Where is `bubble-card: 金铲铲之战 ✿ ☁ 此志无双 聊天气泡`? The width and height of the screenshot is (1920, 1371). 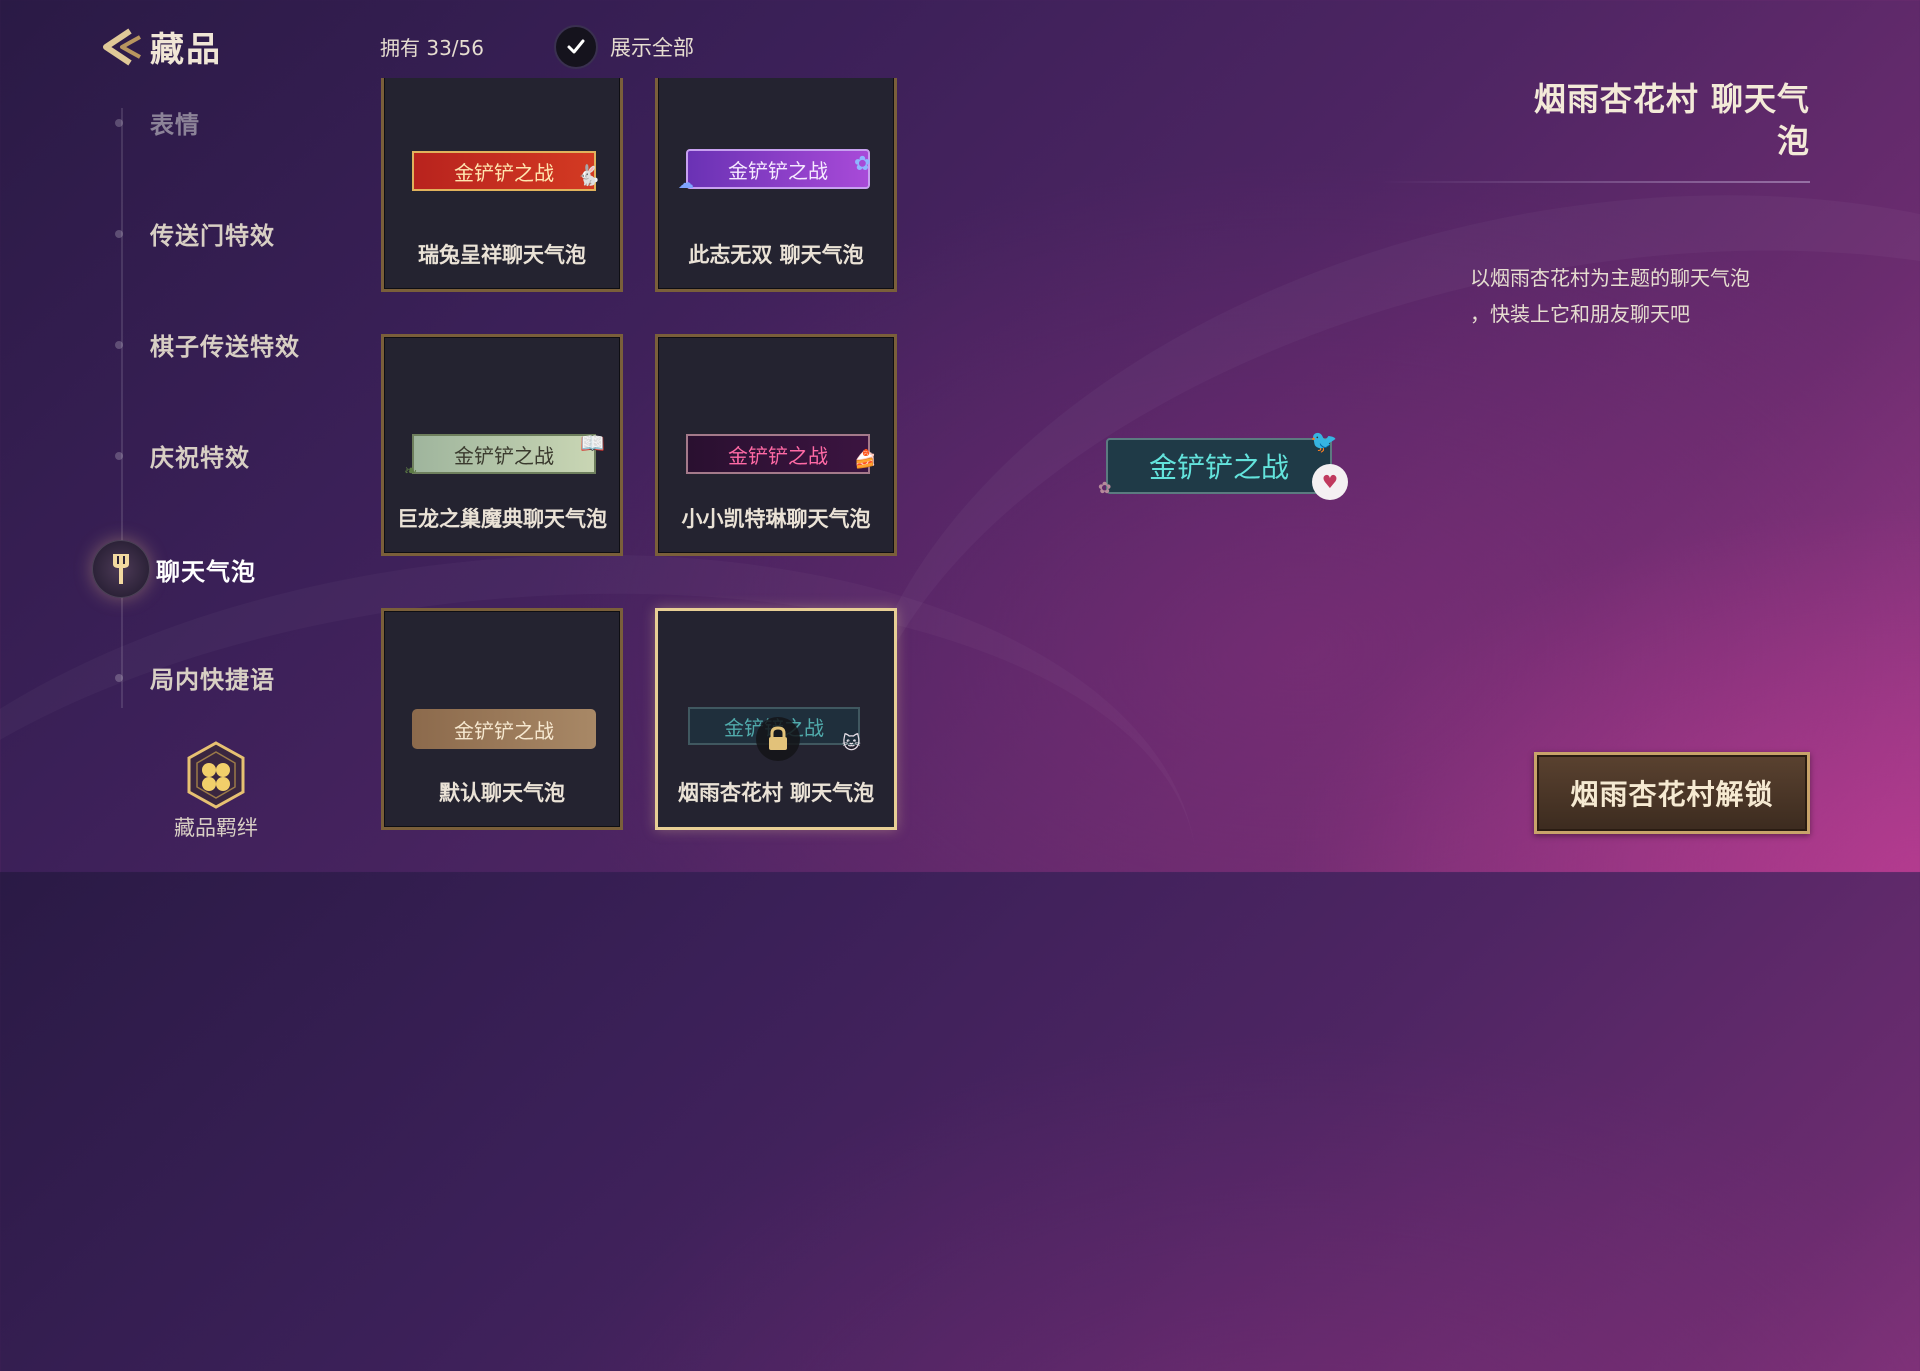 bubble-card: 金铲铲之战 ✿ ☁ 此志无双 聊天气泡 is located at coordinates (776, 185).